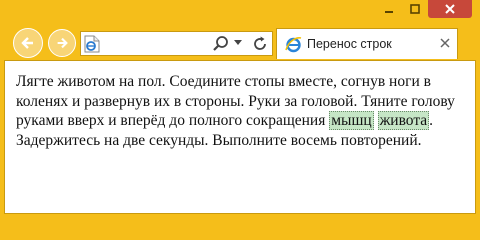  Describe the element at coordinates (415, 9) in the screenshot. I see `maximize-icon` at that location.